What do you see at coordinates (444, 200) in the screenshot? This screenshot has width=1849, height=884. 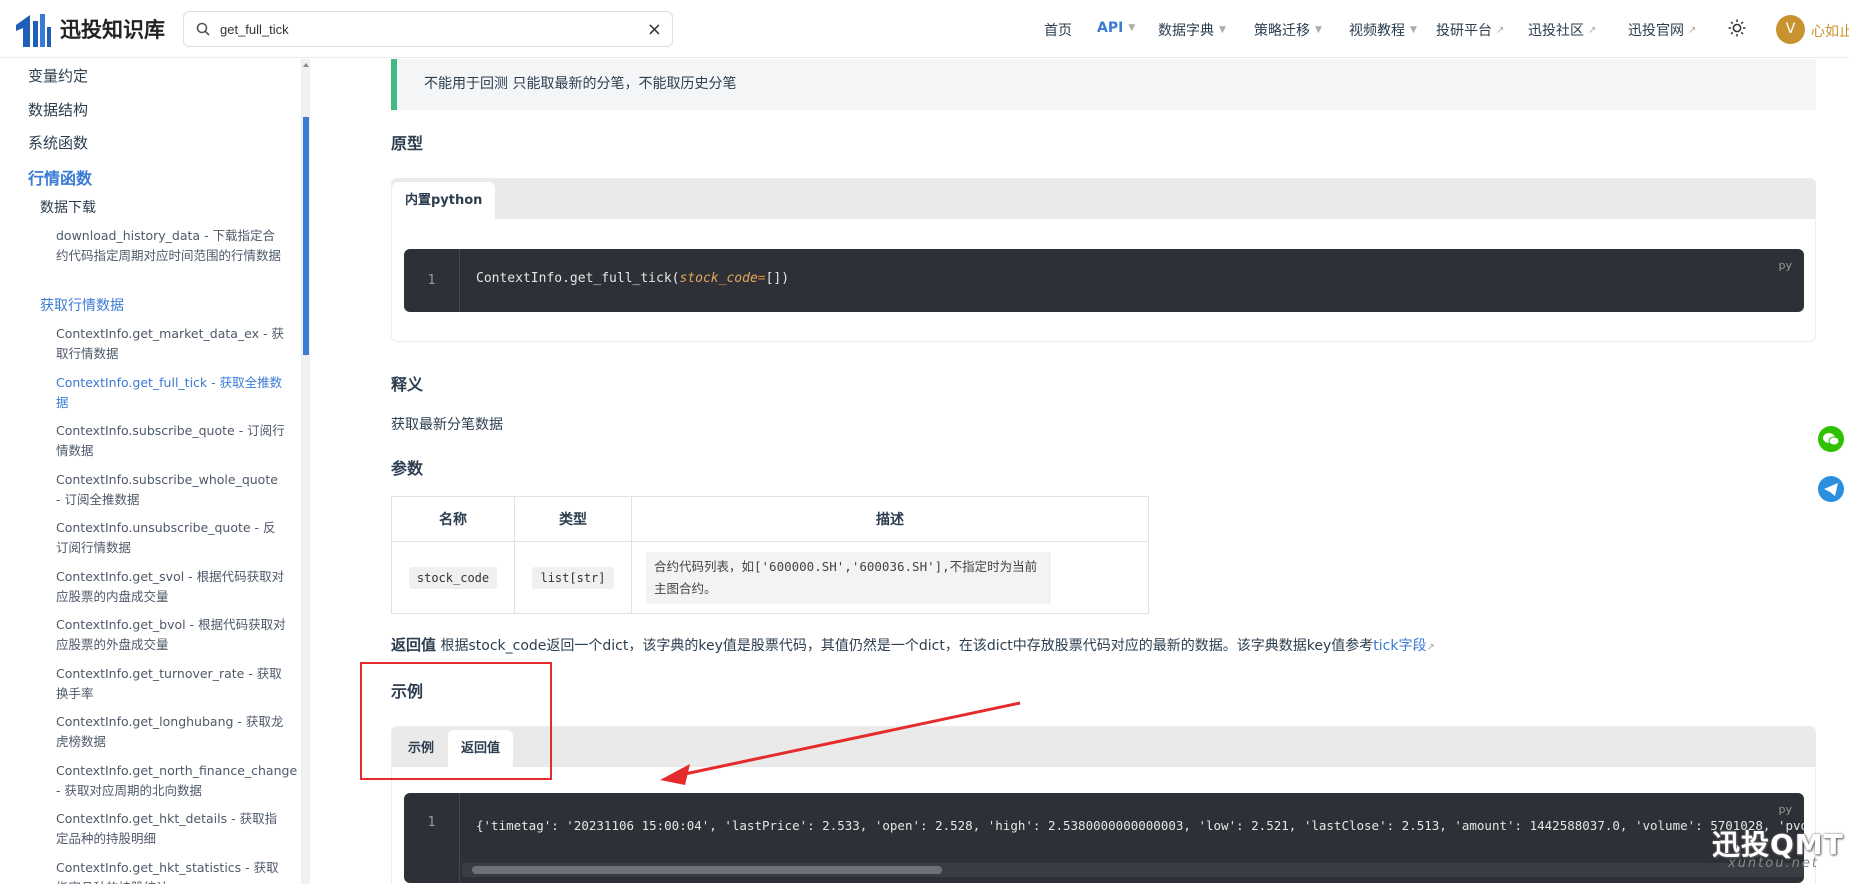 I see `tab-builtin-python: 内置python` at bounding box center [444, 200].